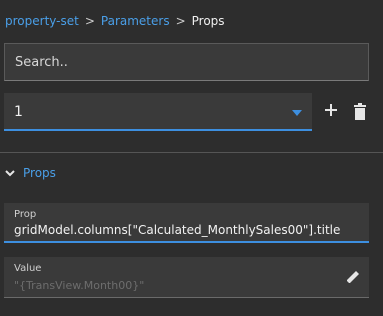  What do you see at coordinates (25, 214) in the screenshot?
I see `prop-field-label: Prop` at bounding box center [25, 214].